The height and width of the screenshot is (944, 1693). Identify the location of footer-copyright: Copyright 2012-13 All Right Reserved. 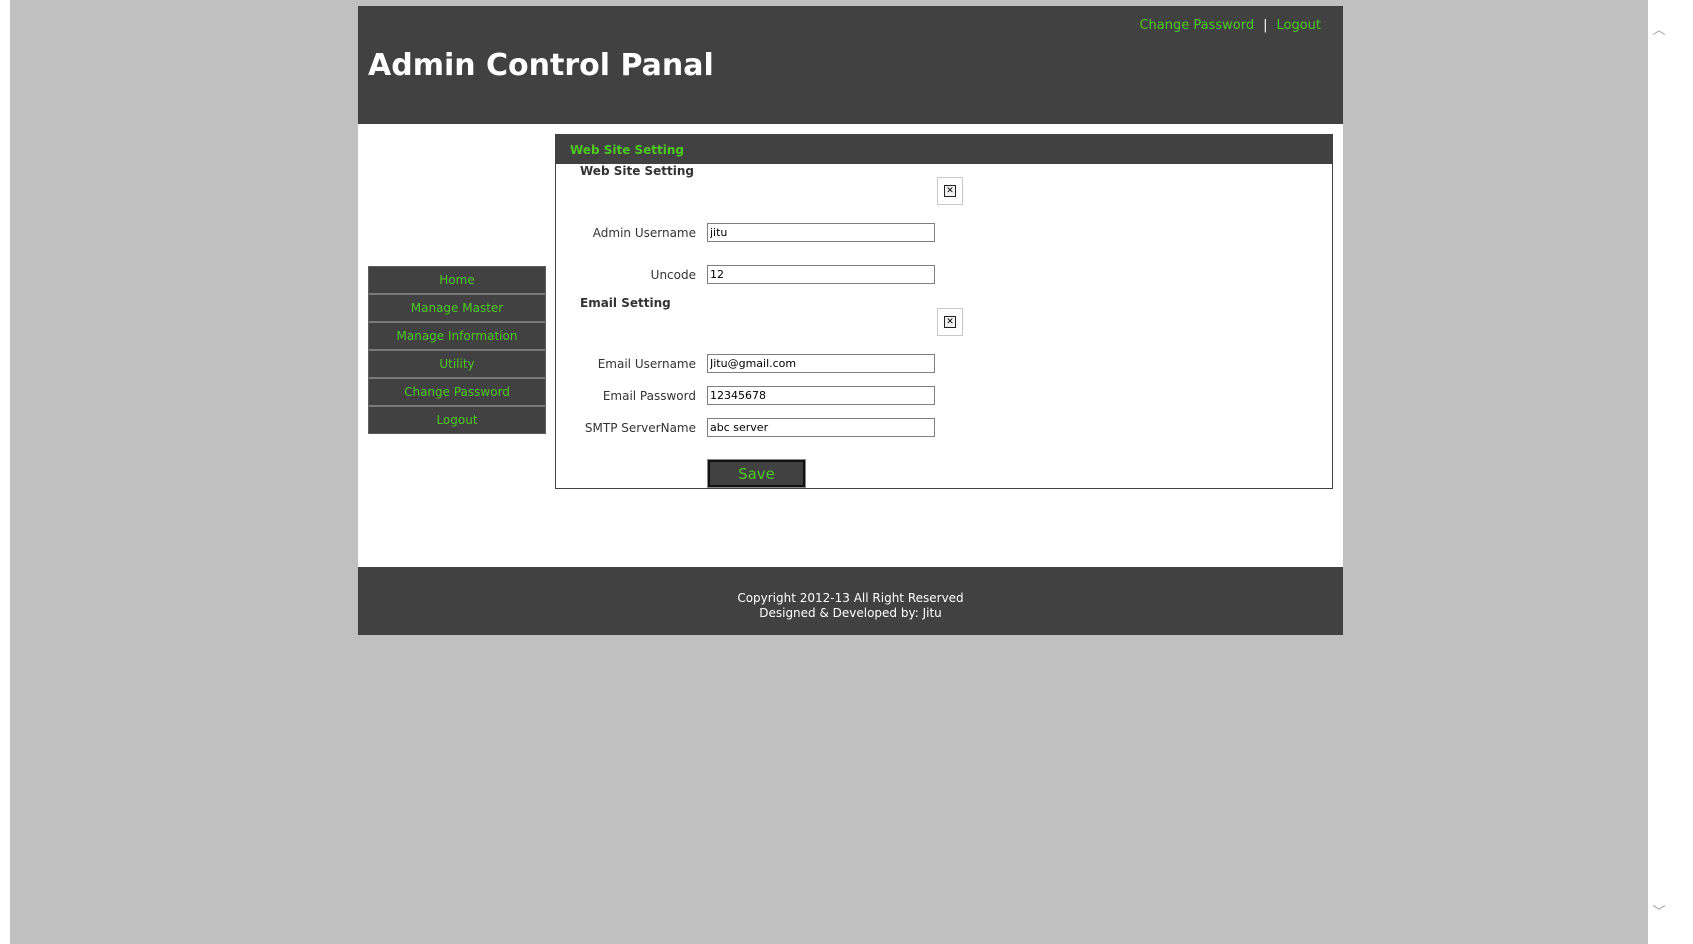
(850, 598).